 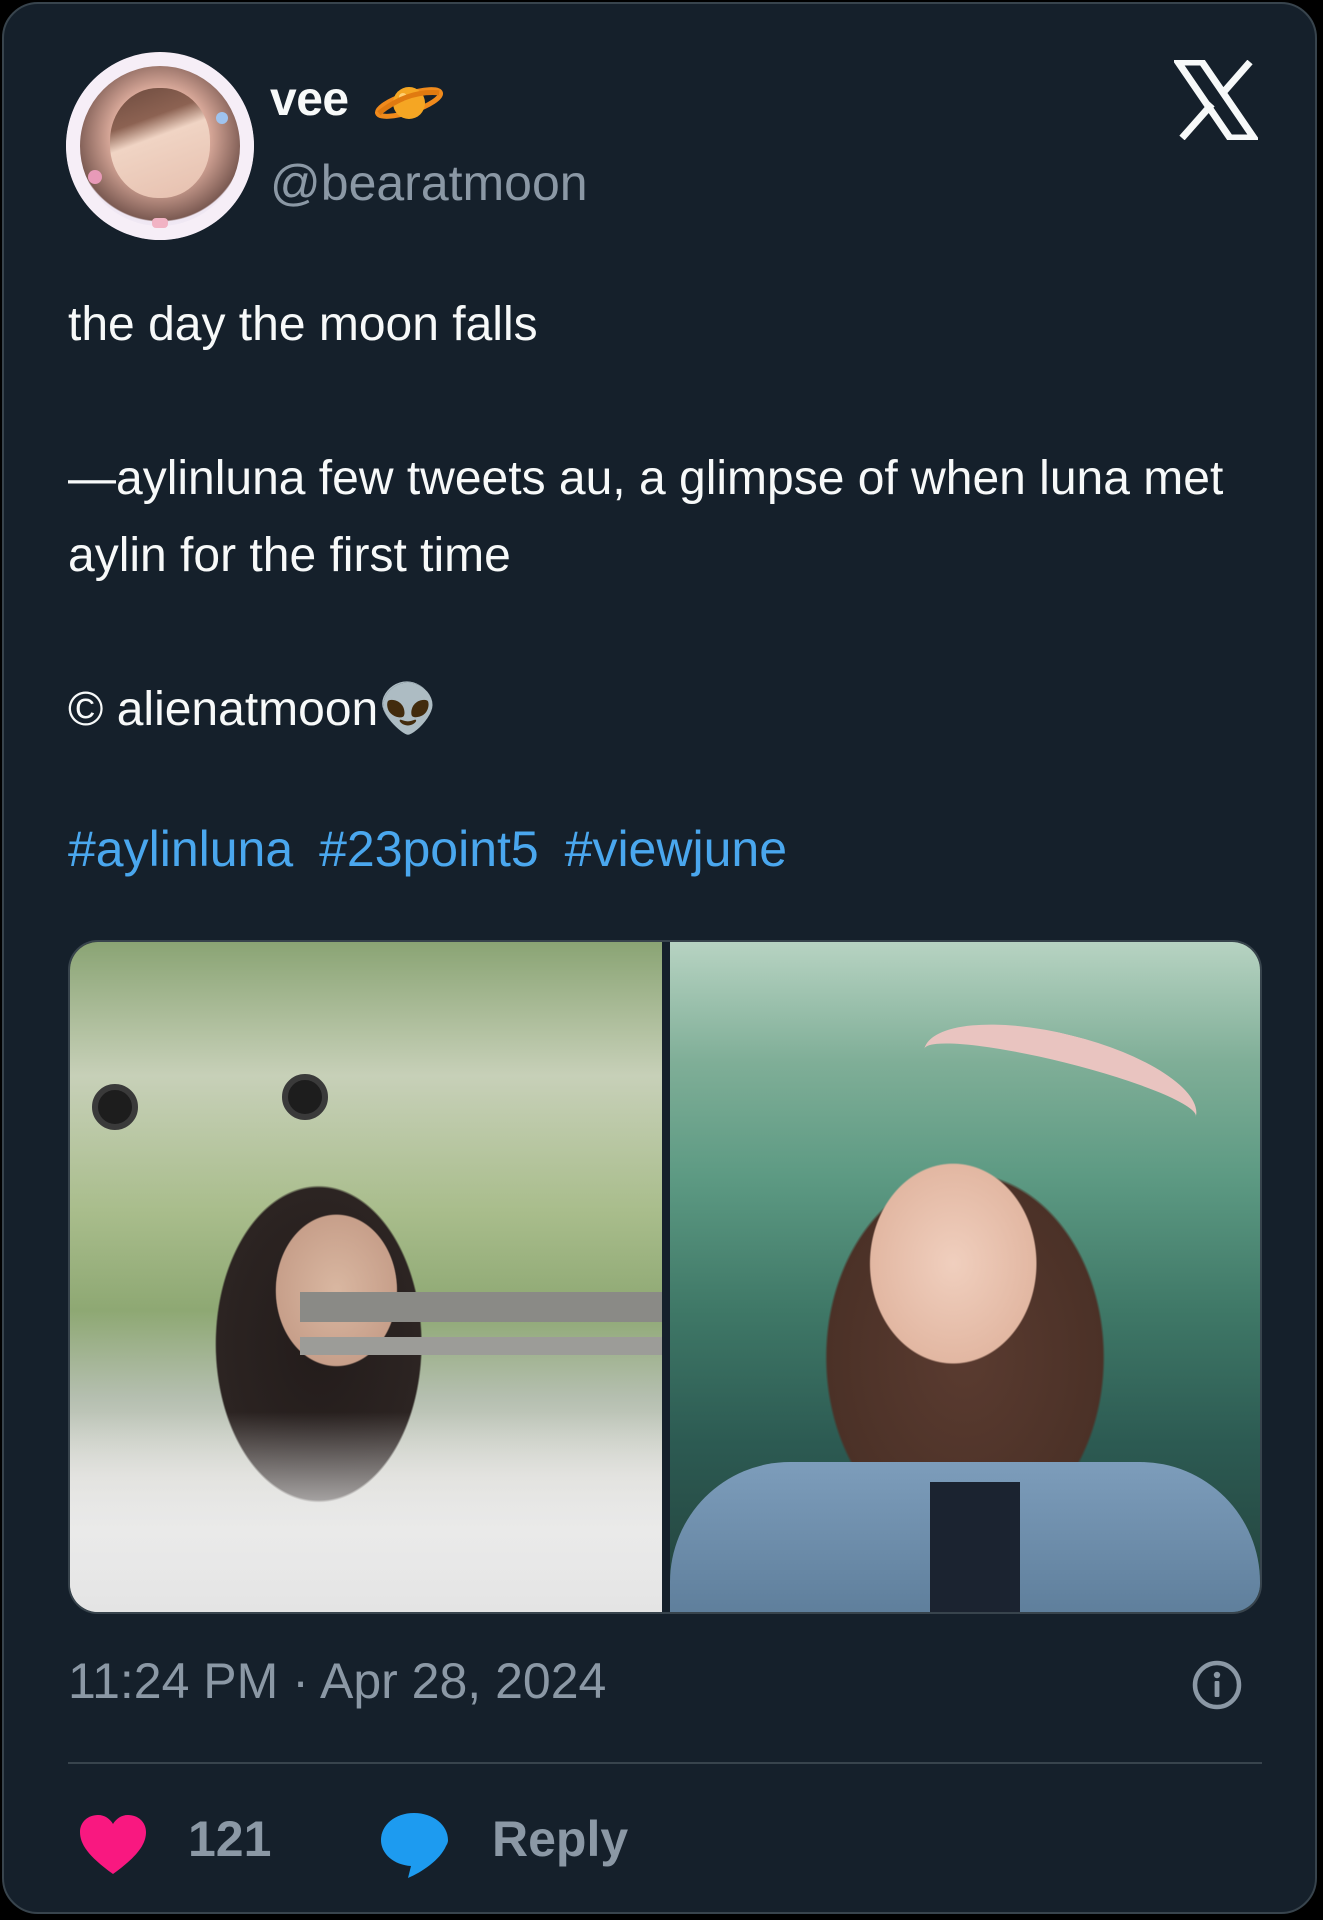 I want to click on hashtag-link: #23point5, so click(x=429, y=849).